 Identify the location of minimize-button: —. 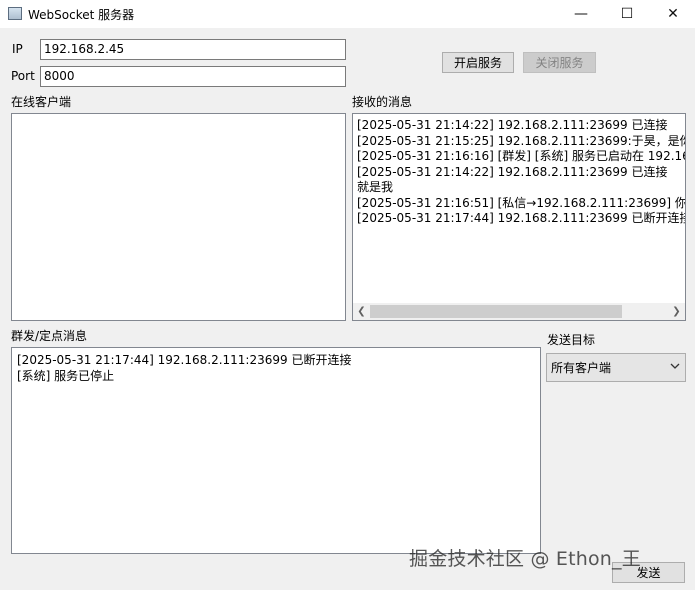
(581, 14).